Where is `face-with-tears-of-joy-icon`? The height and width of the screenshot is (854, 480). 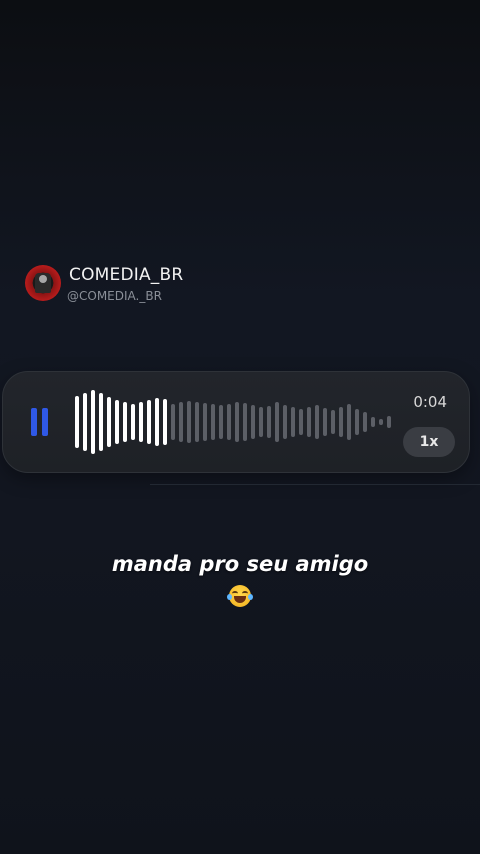 face-with-tears-of-joy-icon is located at coordinates (240, 596).